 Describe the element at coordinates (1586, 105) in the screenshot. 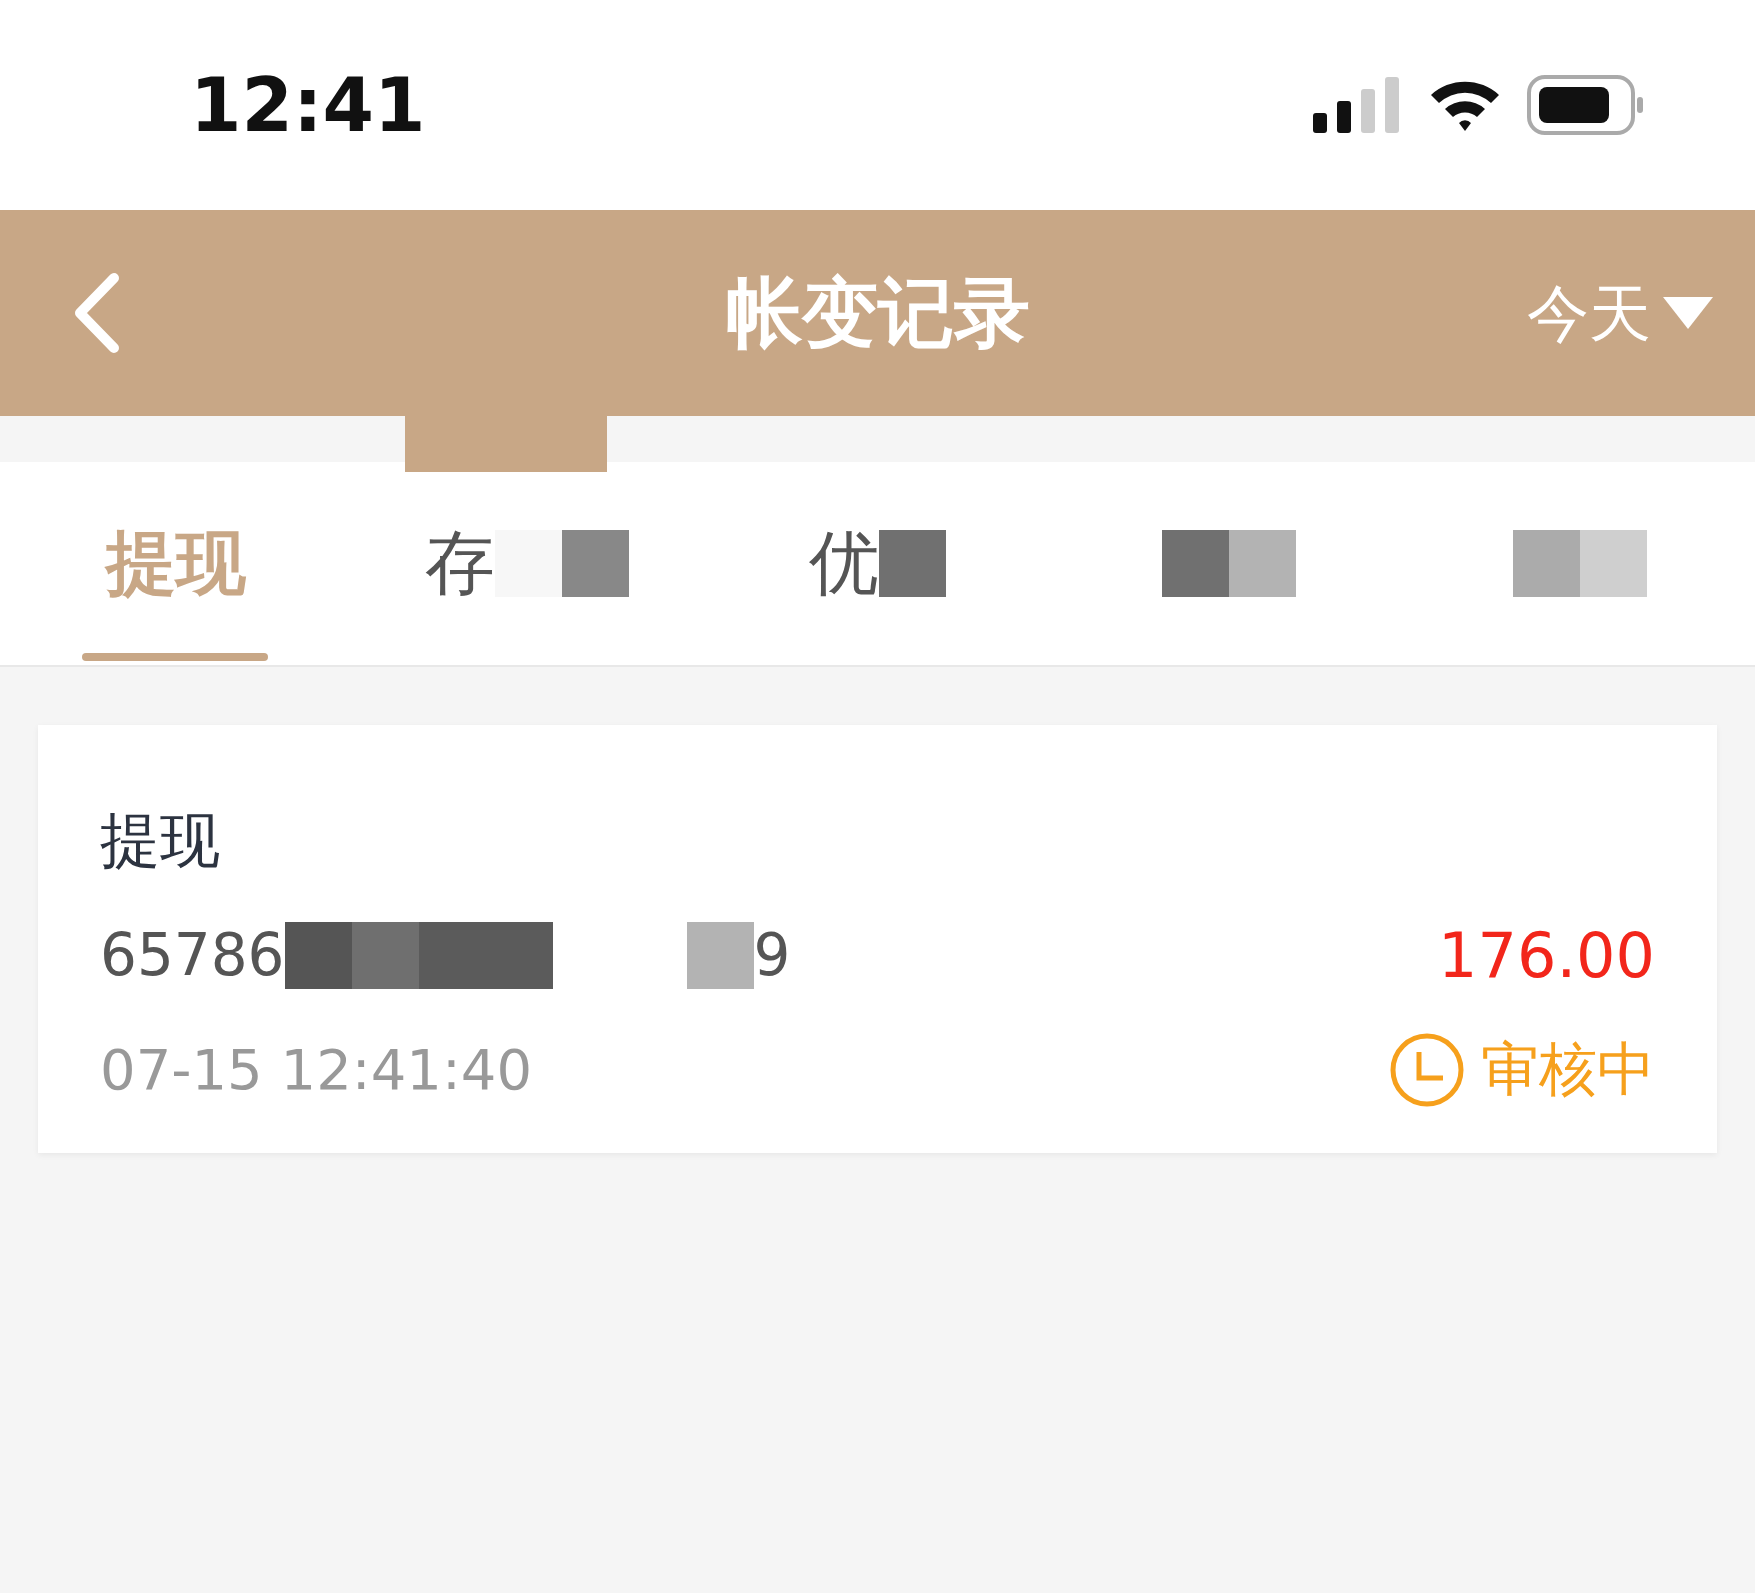

I see `battery-icon` at that location.